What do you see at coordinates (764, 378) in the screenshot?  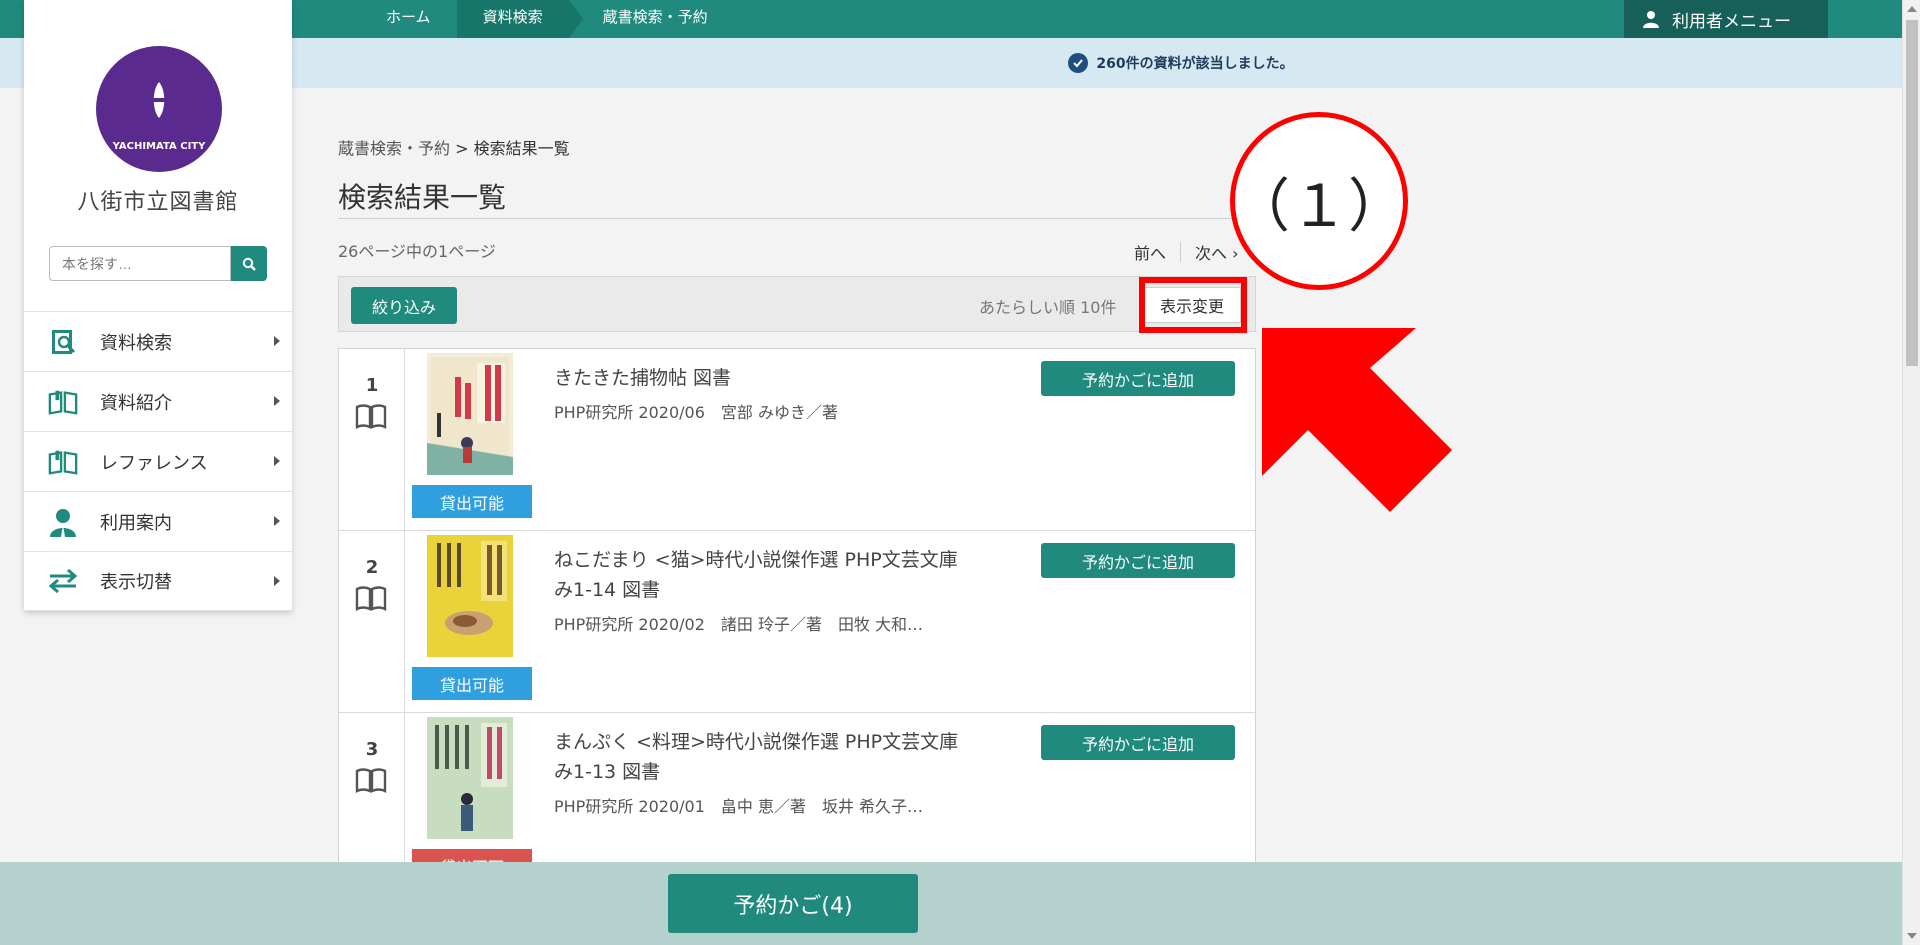 I see `book-title-link: きたきた捕物帖 図書` at bounding box center [764, 378].